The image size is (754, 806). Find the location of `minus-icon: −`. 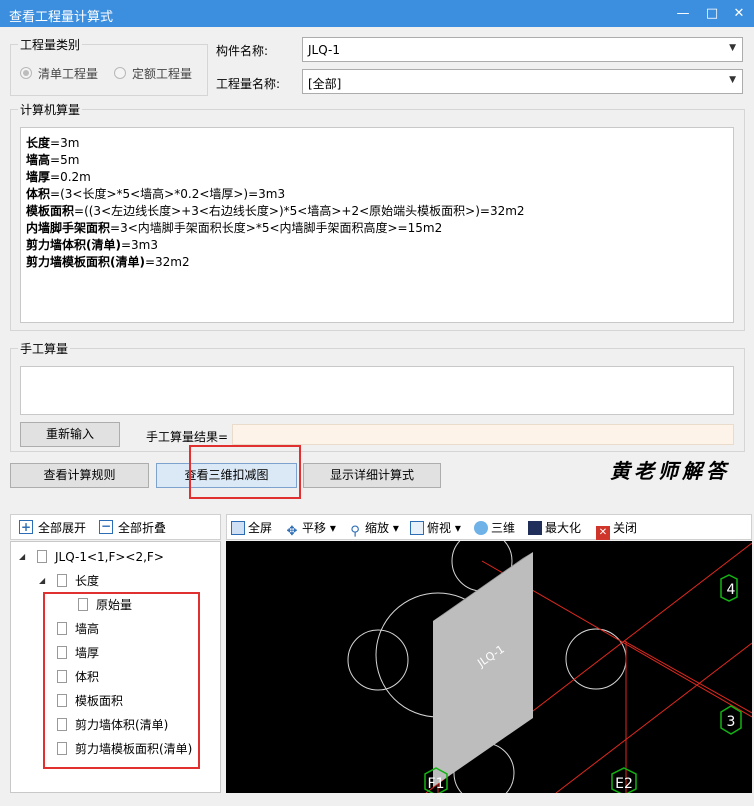

minus-icon: − is located at coordinates (106, 526).